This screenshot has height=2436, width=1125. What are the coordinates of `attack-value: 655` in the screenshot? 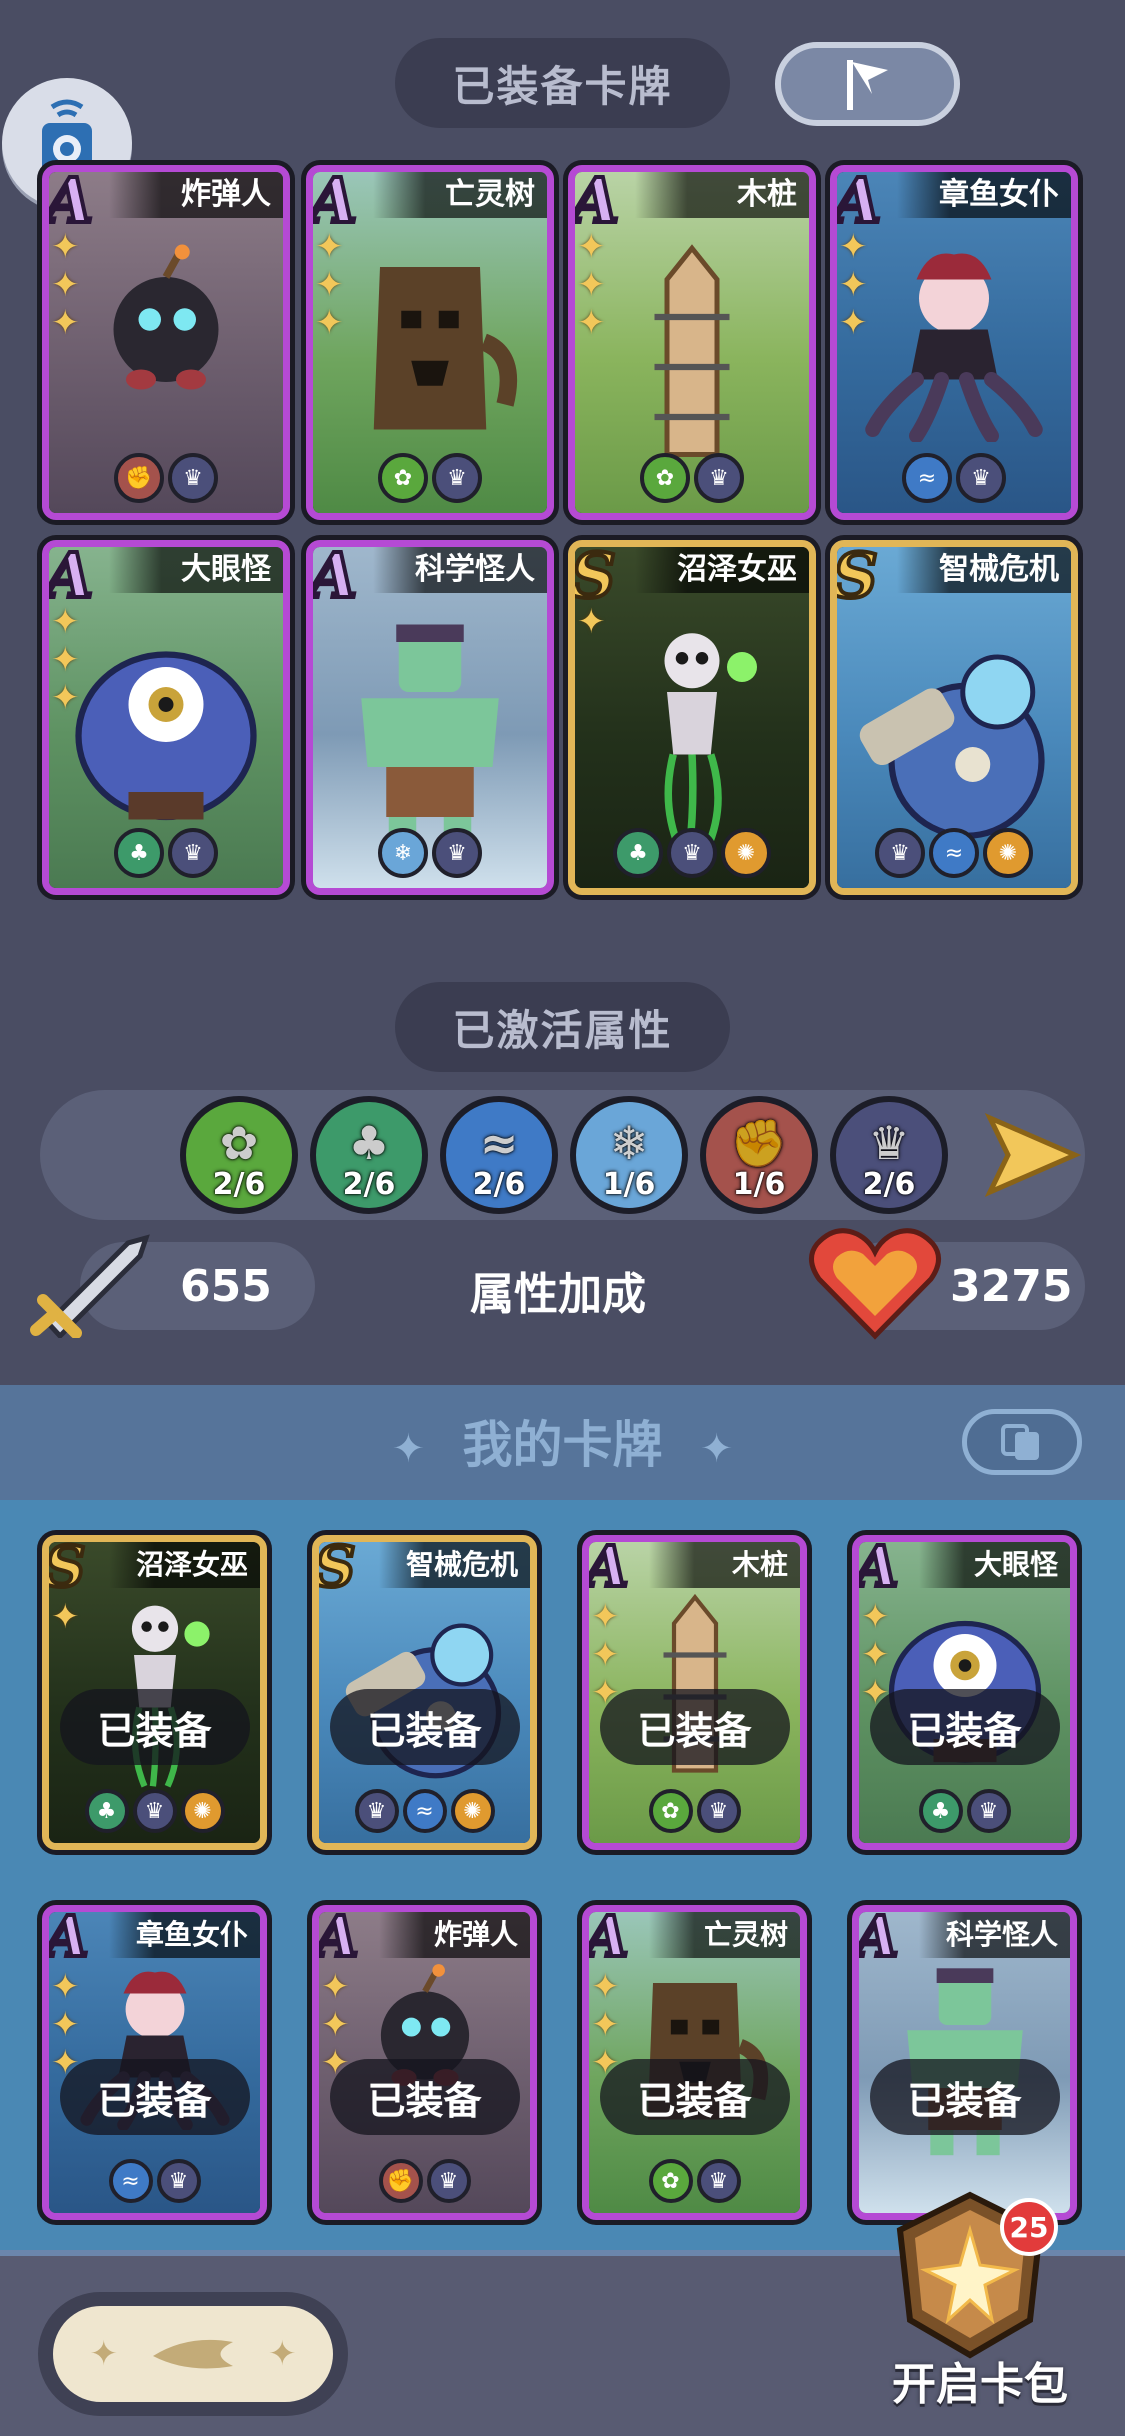 It's located at (226, 1286).